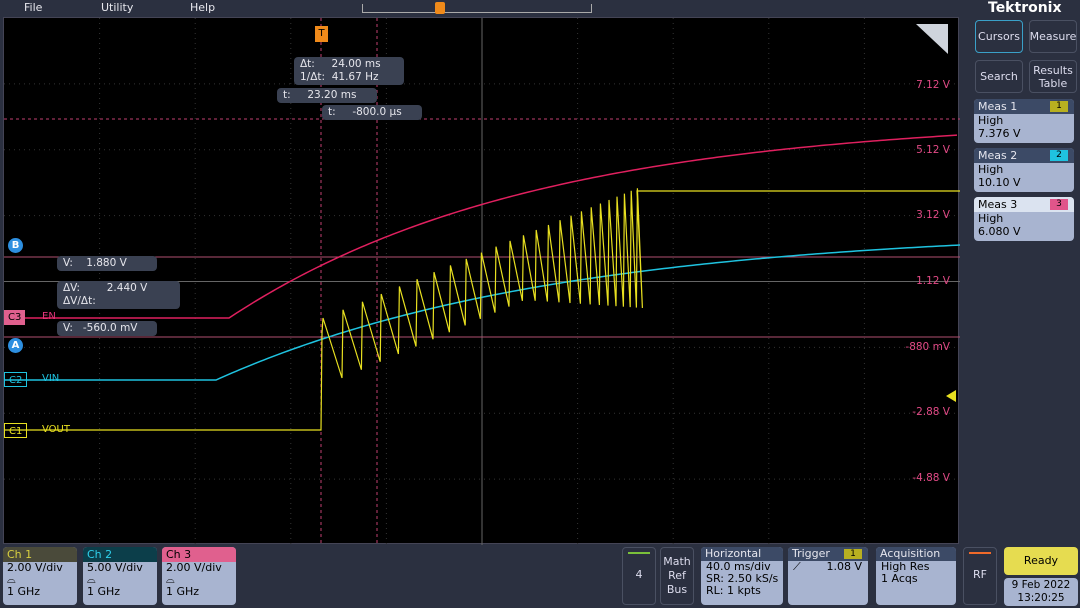 The image size is (1080, 608). I want to click on measure-button: Measure, so click(1053, 36).